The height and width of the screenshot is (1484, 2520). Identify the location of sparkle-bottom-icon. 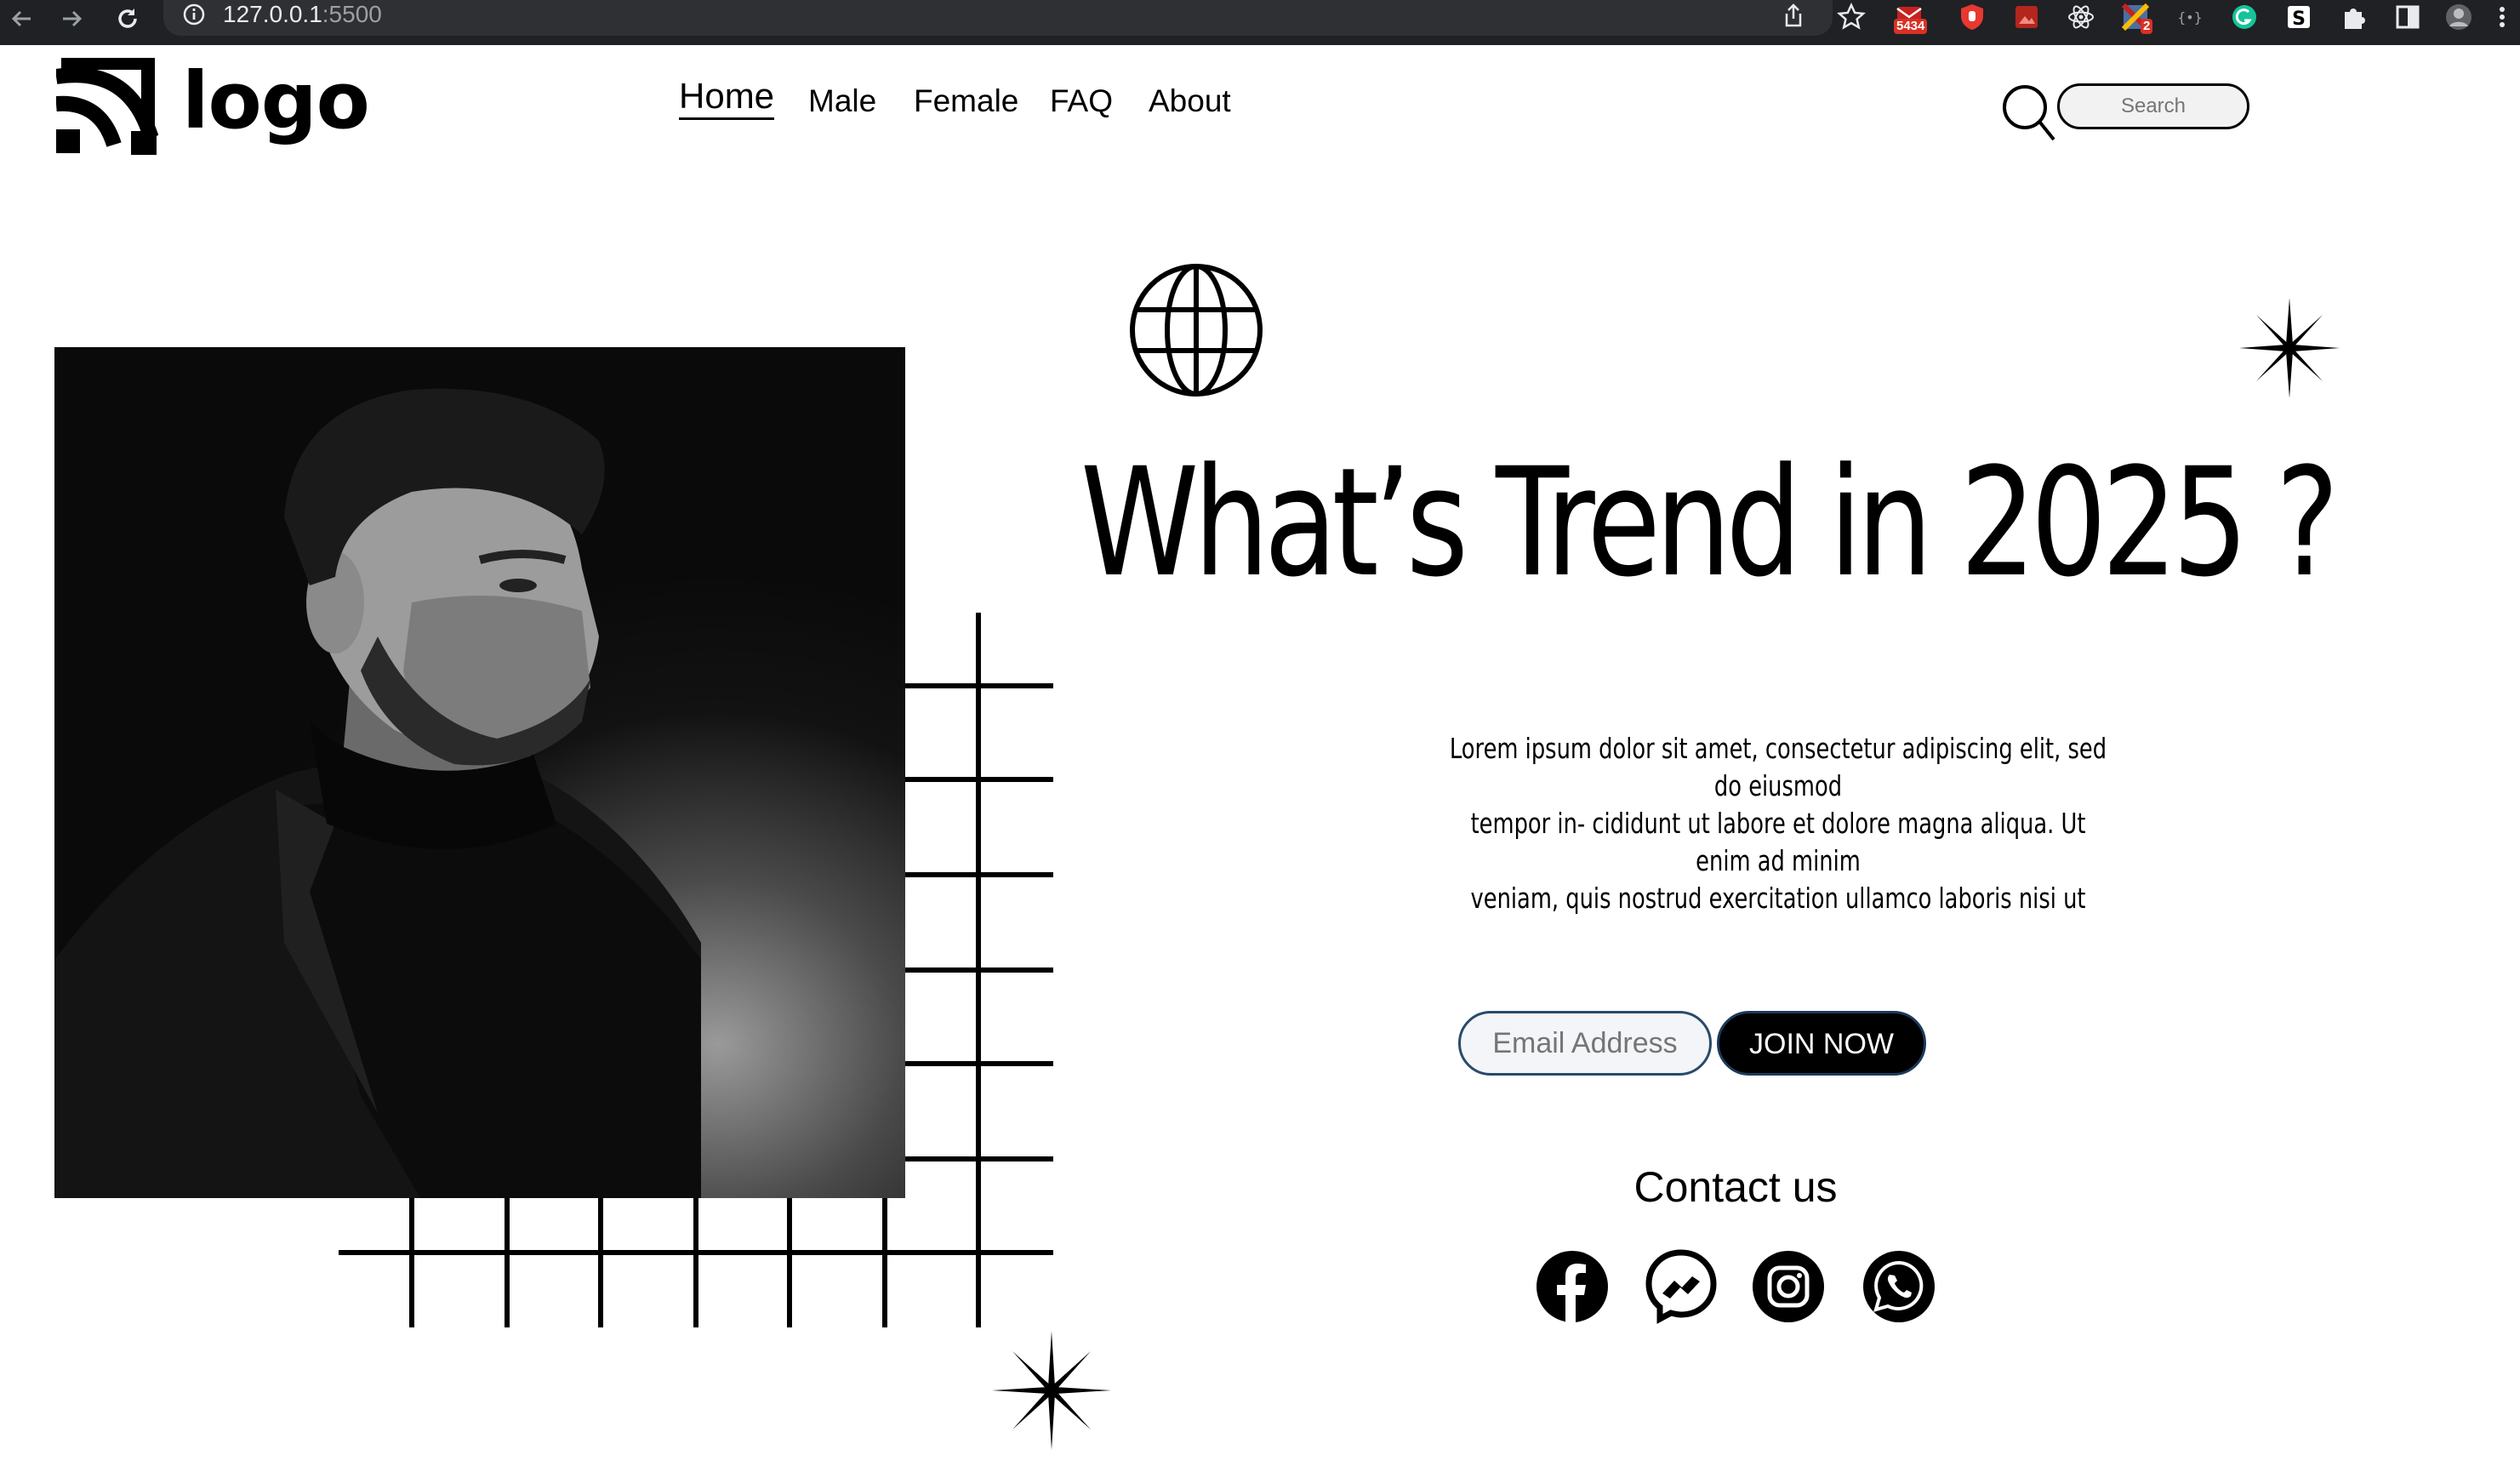
(1051, 1390).